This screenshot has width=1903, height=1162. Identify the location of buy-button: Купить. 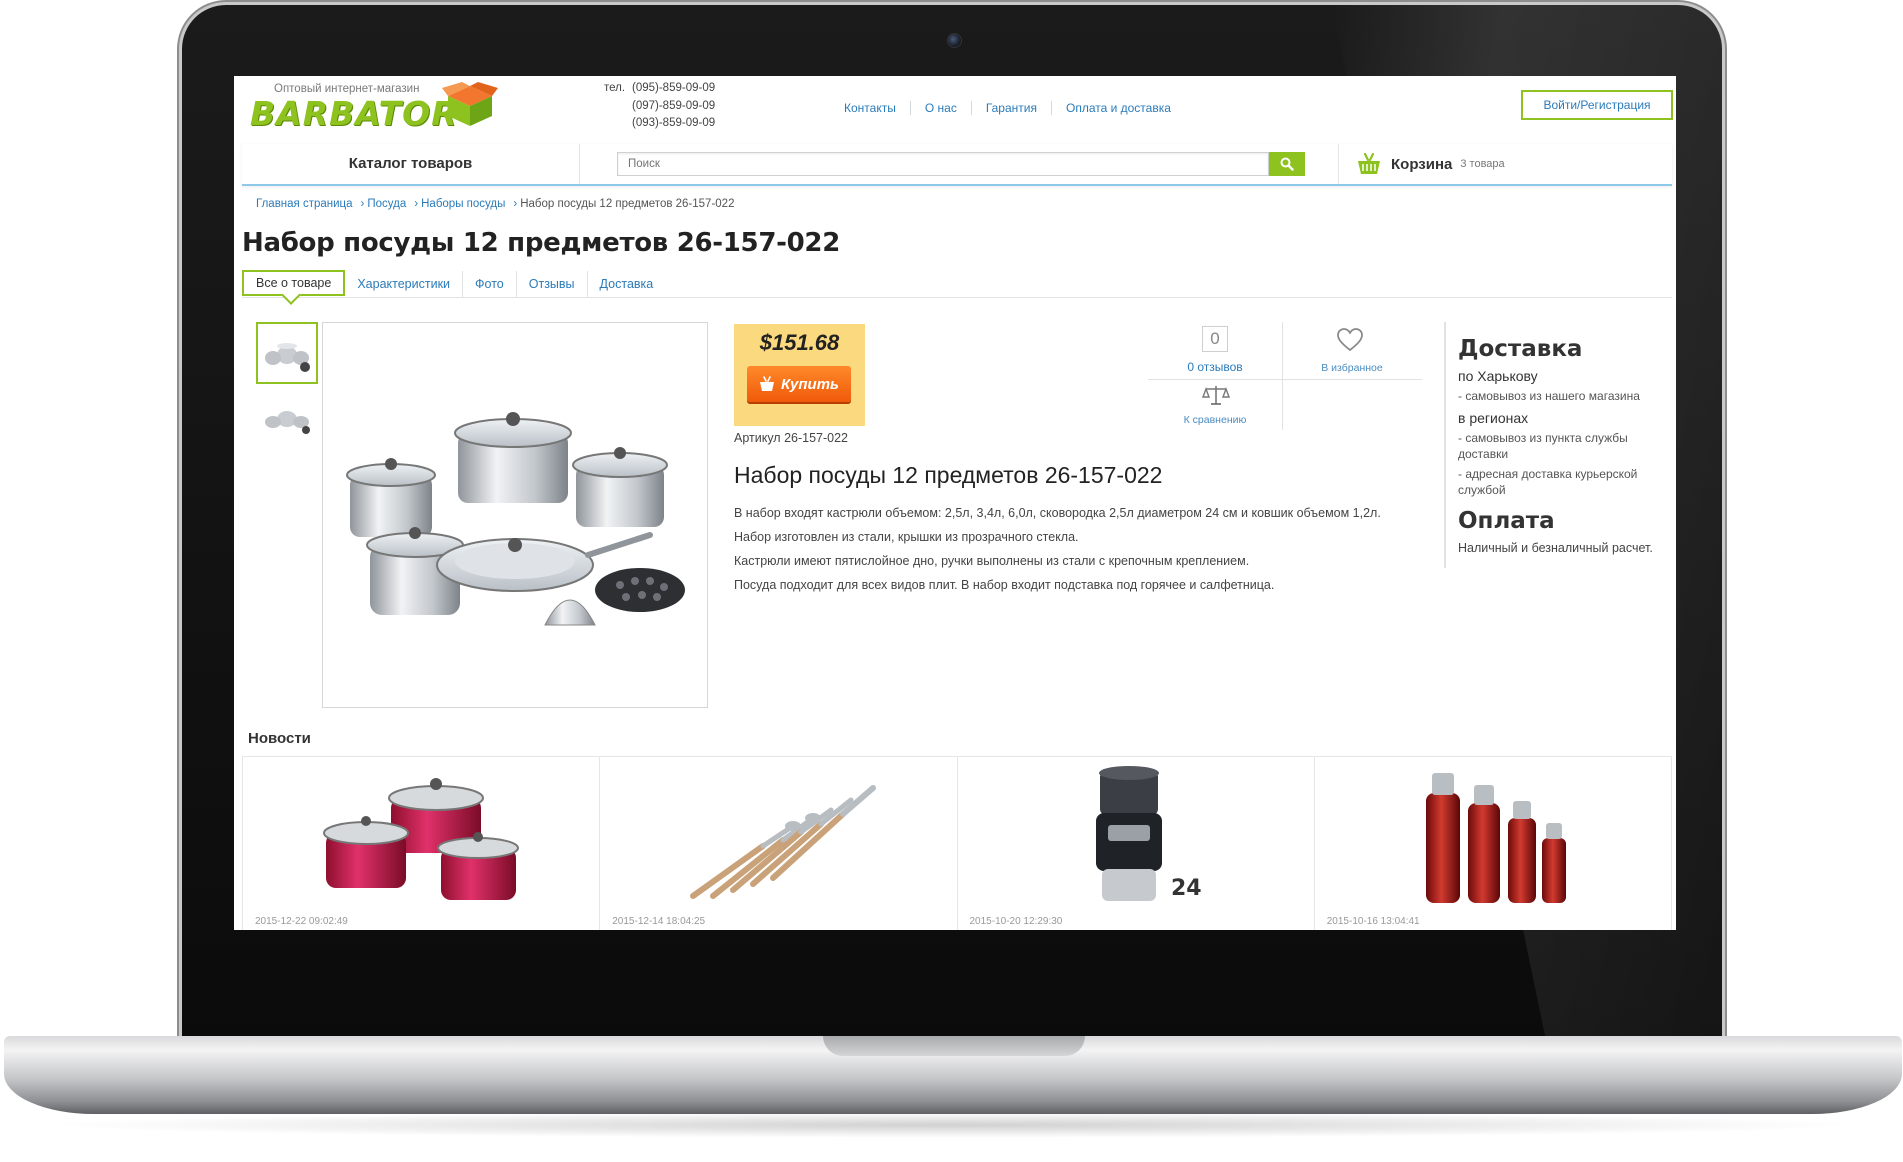
(799, 384).